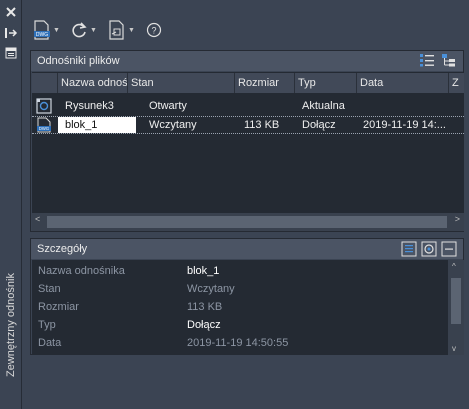  Describe the element at coordinates (93, 83) in the screenshot. I see `column-header-name: Nazwa odnośnika` at that location.